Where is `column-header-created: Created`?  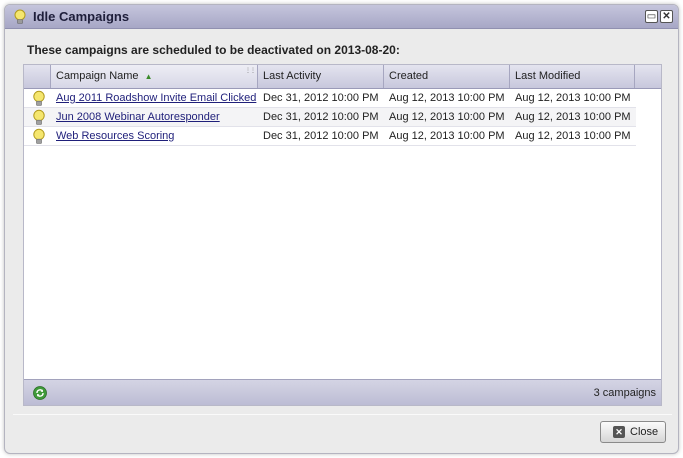
column-header-created: Created is located at coordinates (447, 76).